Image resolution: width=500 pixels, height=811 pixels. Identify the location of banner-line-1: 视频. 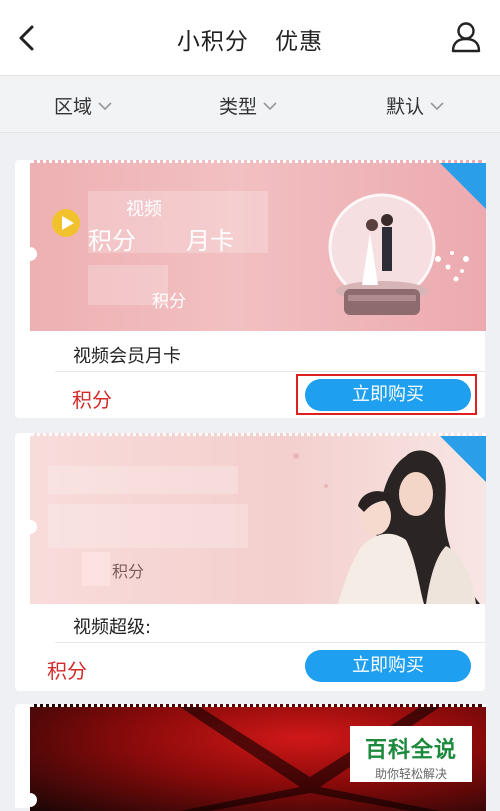
(144, 209).